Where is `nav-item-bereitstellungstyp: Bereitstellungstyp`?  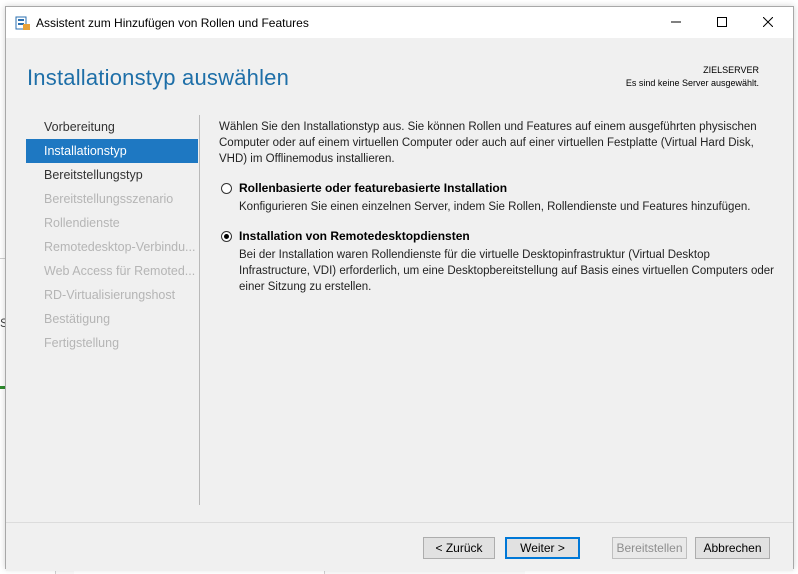
nav-item-bereitstellungstyp: Bereitstellungstyp is located at coordinates (112, 175).